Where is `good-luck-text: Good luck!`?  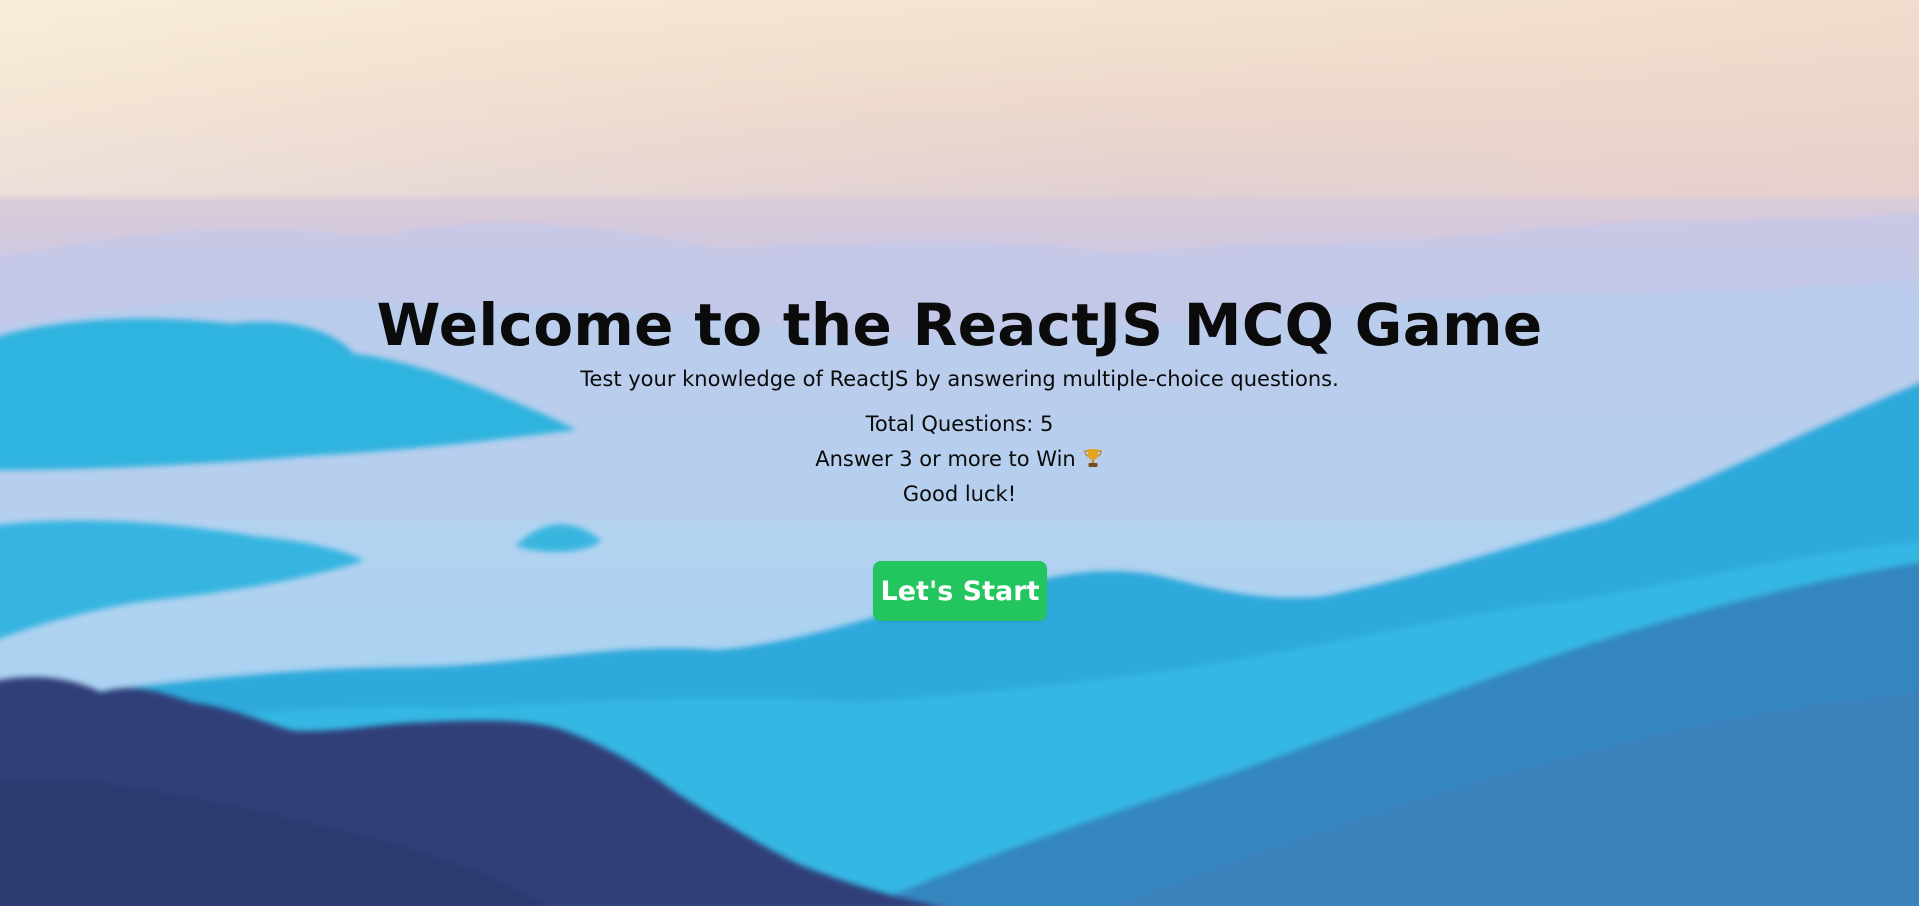 good-luck-text: Good luck! is located at coordinates (959, 494).